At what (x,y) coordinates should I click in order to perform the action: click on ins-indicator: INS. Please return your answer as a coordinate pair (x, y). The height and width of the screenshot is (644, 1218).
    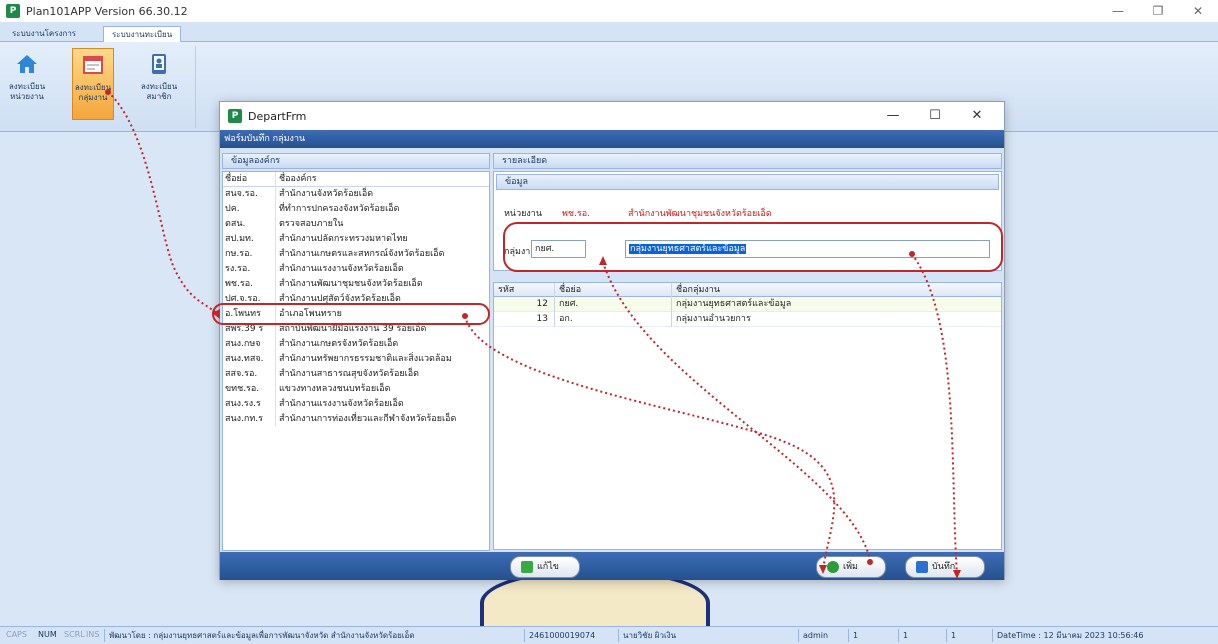
    Looking at the image, I should click on (93, 634).